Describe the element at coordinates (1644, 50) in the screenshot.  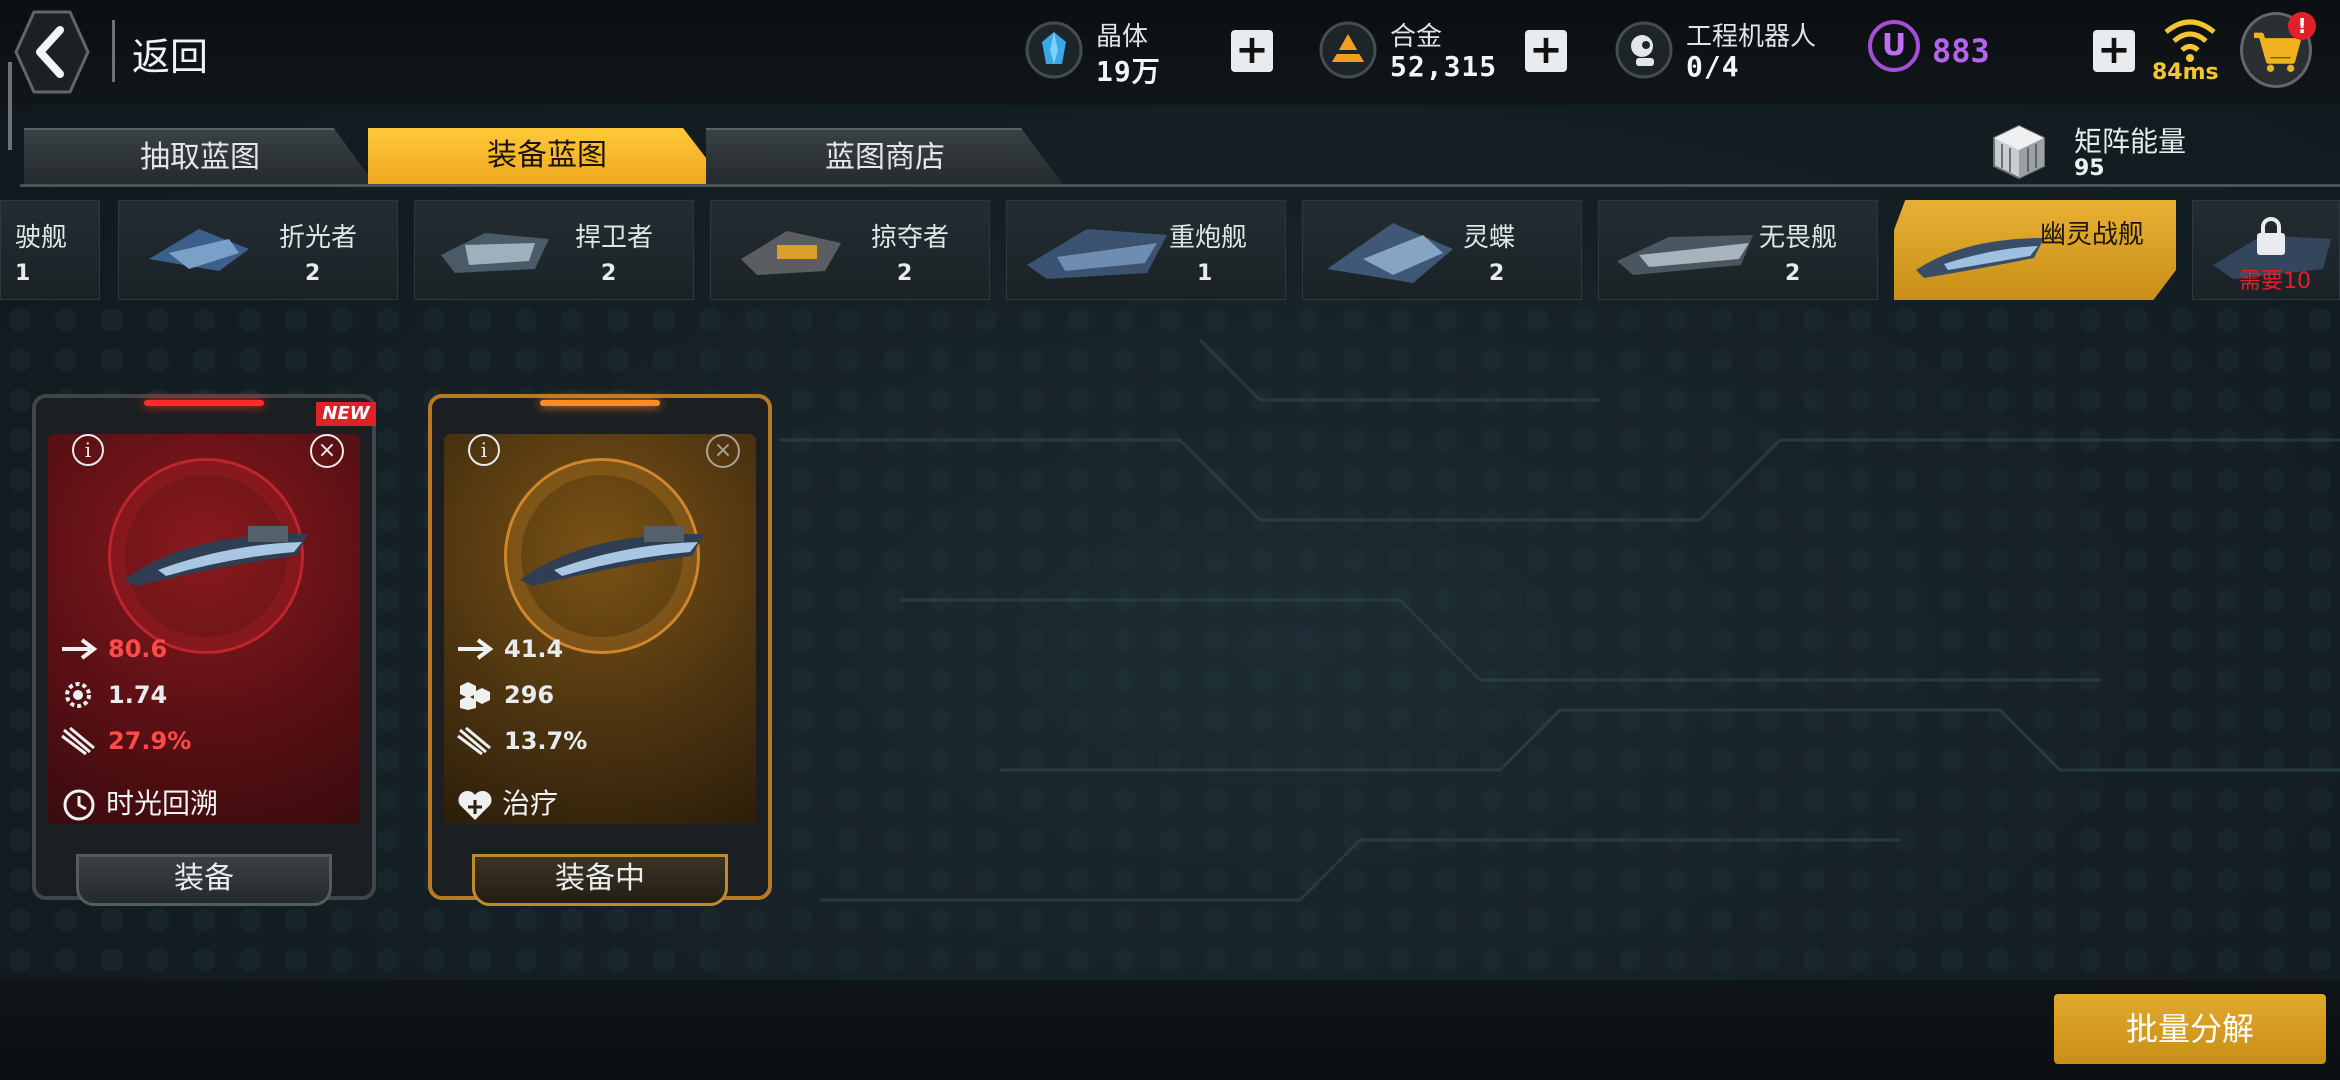
I see `robot-icon` at that location.